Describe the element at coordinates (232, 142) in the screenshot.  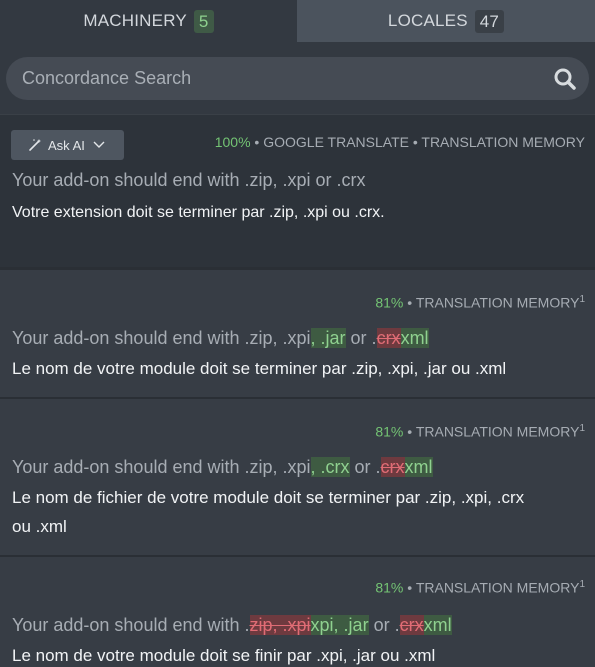
I see `match-score: 100%` at that location.